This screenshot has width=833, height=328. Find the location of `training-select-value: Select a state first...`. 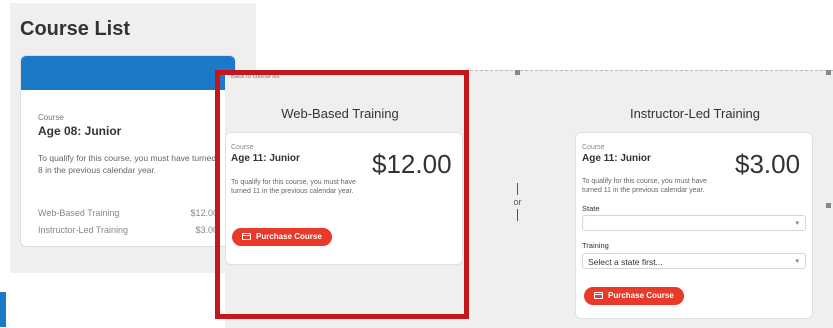

training-select-value: Select a state first... is located at coordinates (625, 262).